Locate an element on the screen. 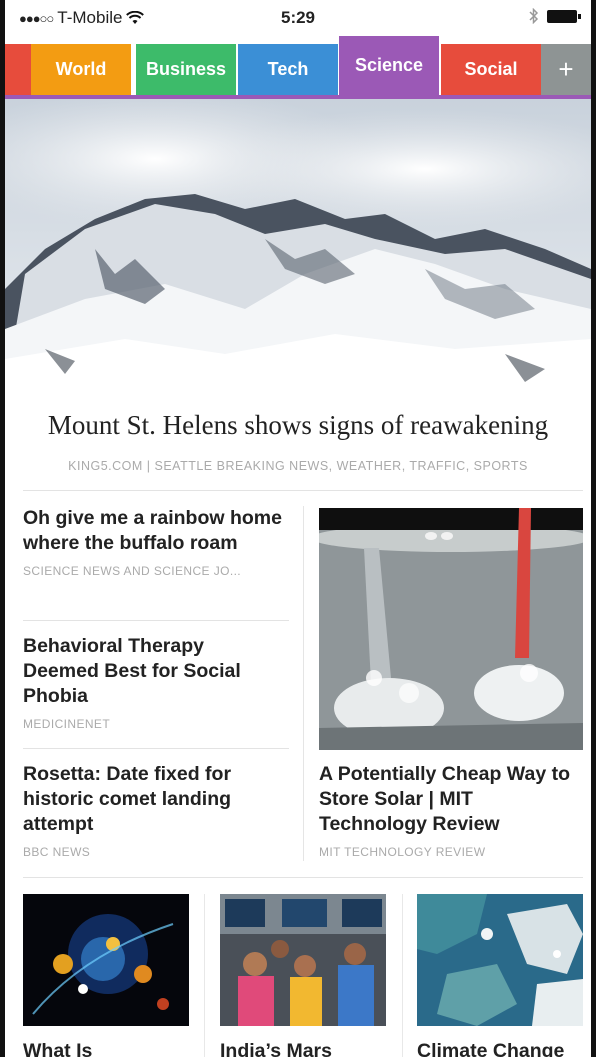 This screenshot has width=596, height=1057. tab-world: World is located at coordinates (81, 69).